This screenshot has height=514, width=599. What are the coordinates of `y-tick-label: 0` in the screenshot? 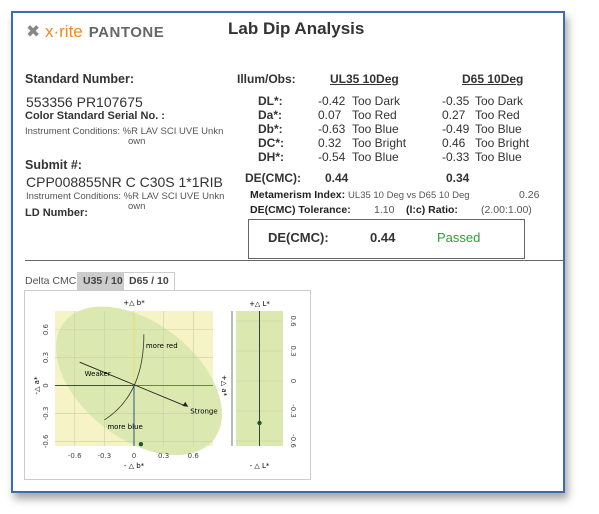 It's located at (46, 385).